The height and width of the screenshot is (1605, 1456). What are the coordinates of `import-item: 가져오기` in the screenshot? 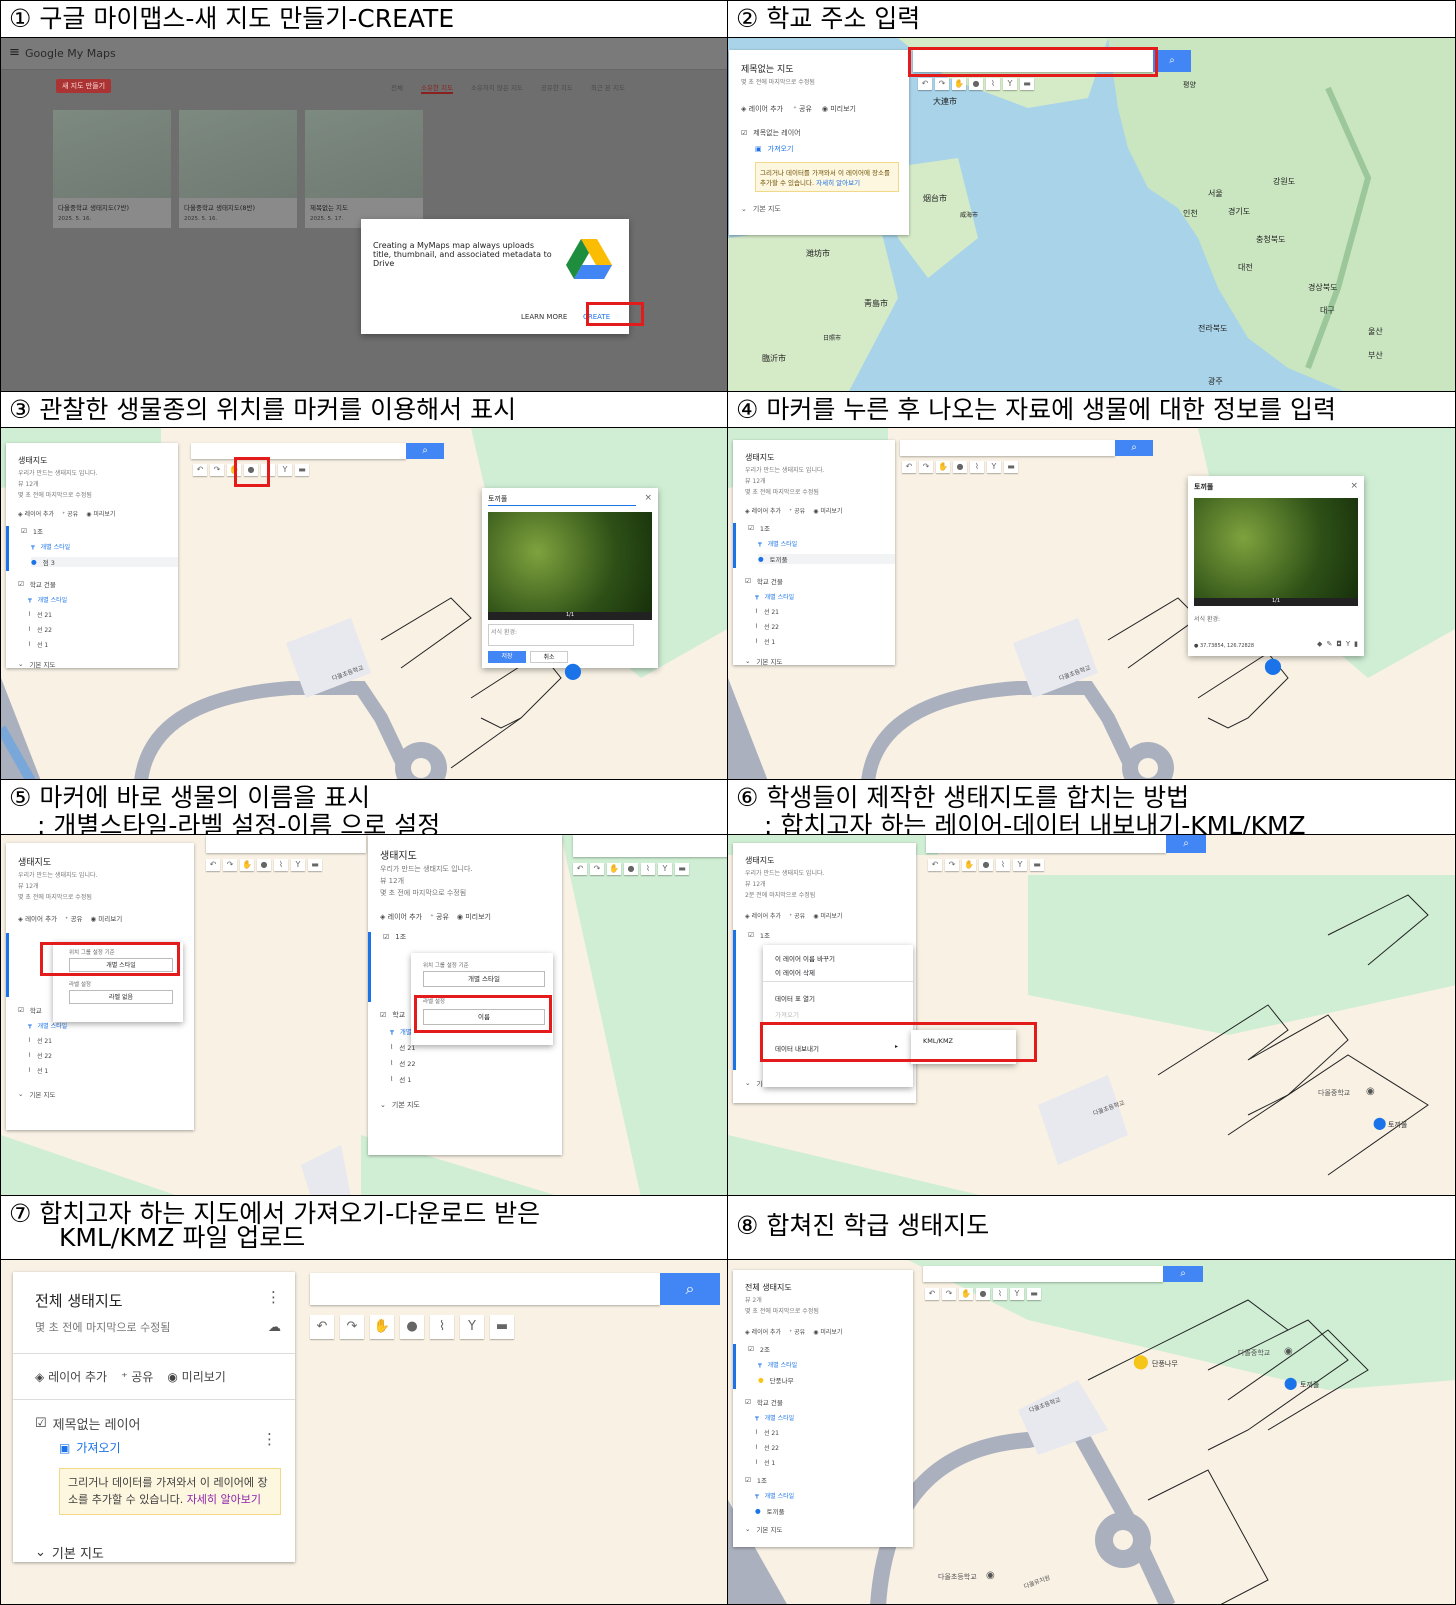 It's located at (787, 1014).